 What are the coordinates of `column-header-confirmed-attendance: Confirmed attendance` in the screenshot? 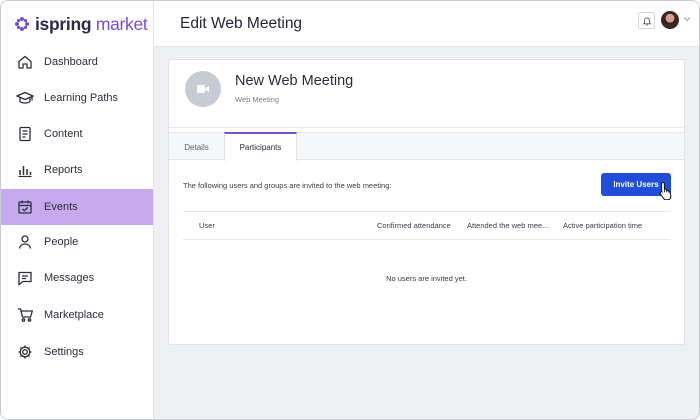 It's located at (414, 225).